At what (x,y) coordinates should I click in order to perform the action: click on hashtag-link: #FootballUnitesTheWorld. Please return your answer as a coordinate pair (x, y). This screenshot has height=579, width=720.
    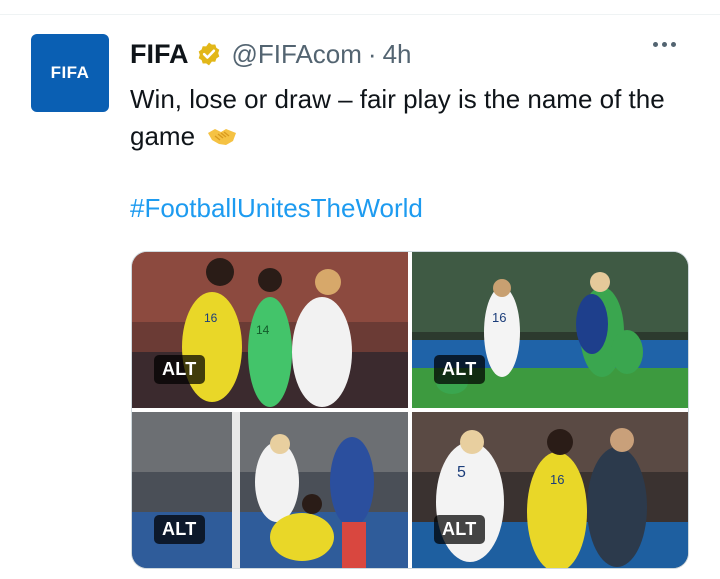
    Looking at the image, I should click on (276, 208).